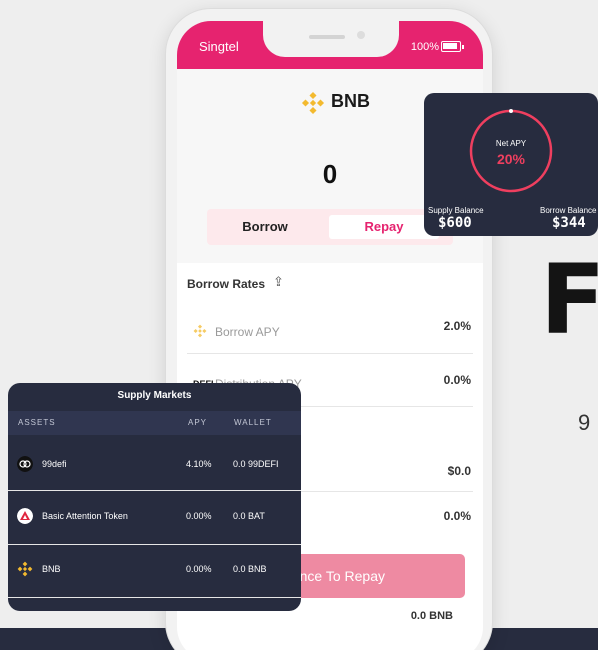  I want to click on borrow-balance-value: $0.0, so click(459, 471).